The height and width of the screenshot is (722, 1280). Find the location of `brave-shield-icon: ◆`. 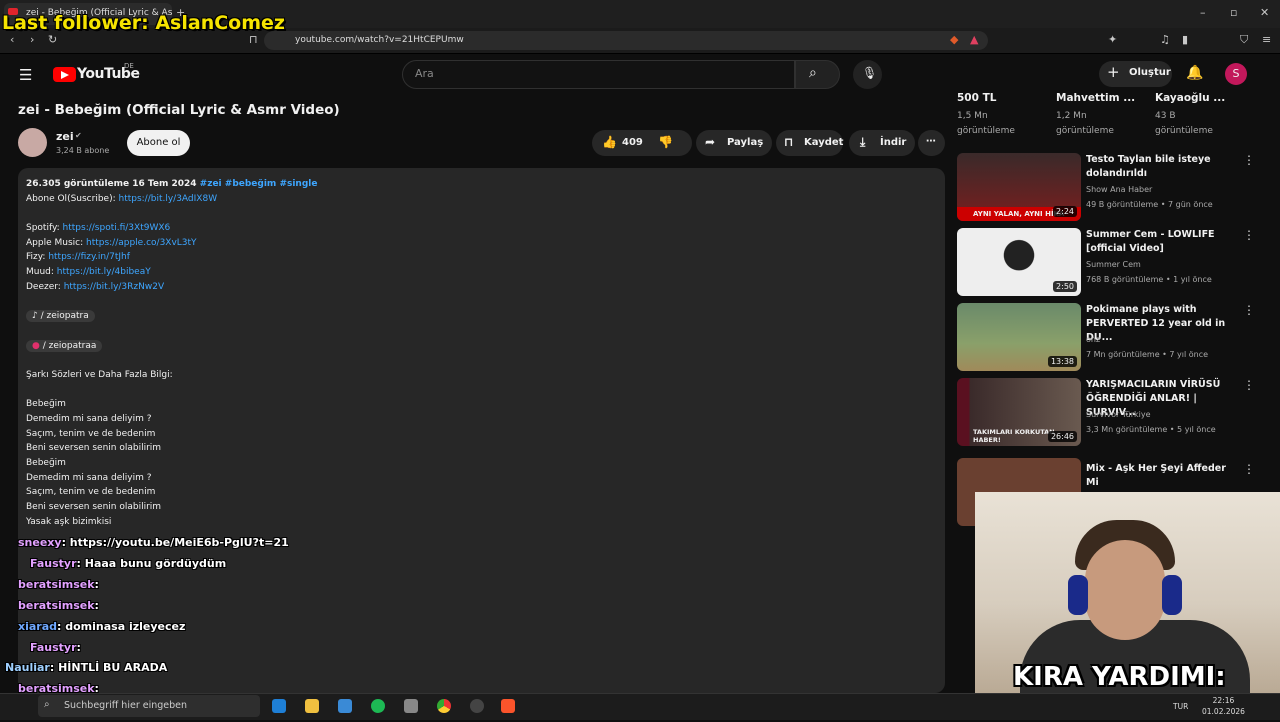

brave-shield-icon: ◆ is located at coordinates (954, 39).